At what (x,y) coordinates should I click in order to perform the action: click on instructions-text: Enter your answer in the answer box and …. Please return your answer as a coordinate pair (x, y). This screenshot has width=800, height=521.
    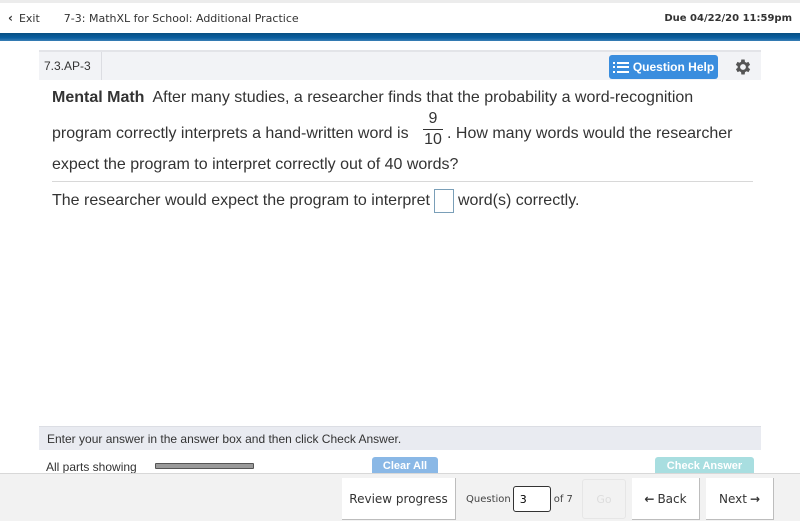
    Looking at the image, I should click on (224, 438).